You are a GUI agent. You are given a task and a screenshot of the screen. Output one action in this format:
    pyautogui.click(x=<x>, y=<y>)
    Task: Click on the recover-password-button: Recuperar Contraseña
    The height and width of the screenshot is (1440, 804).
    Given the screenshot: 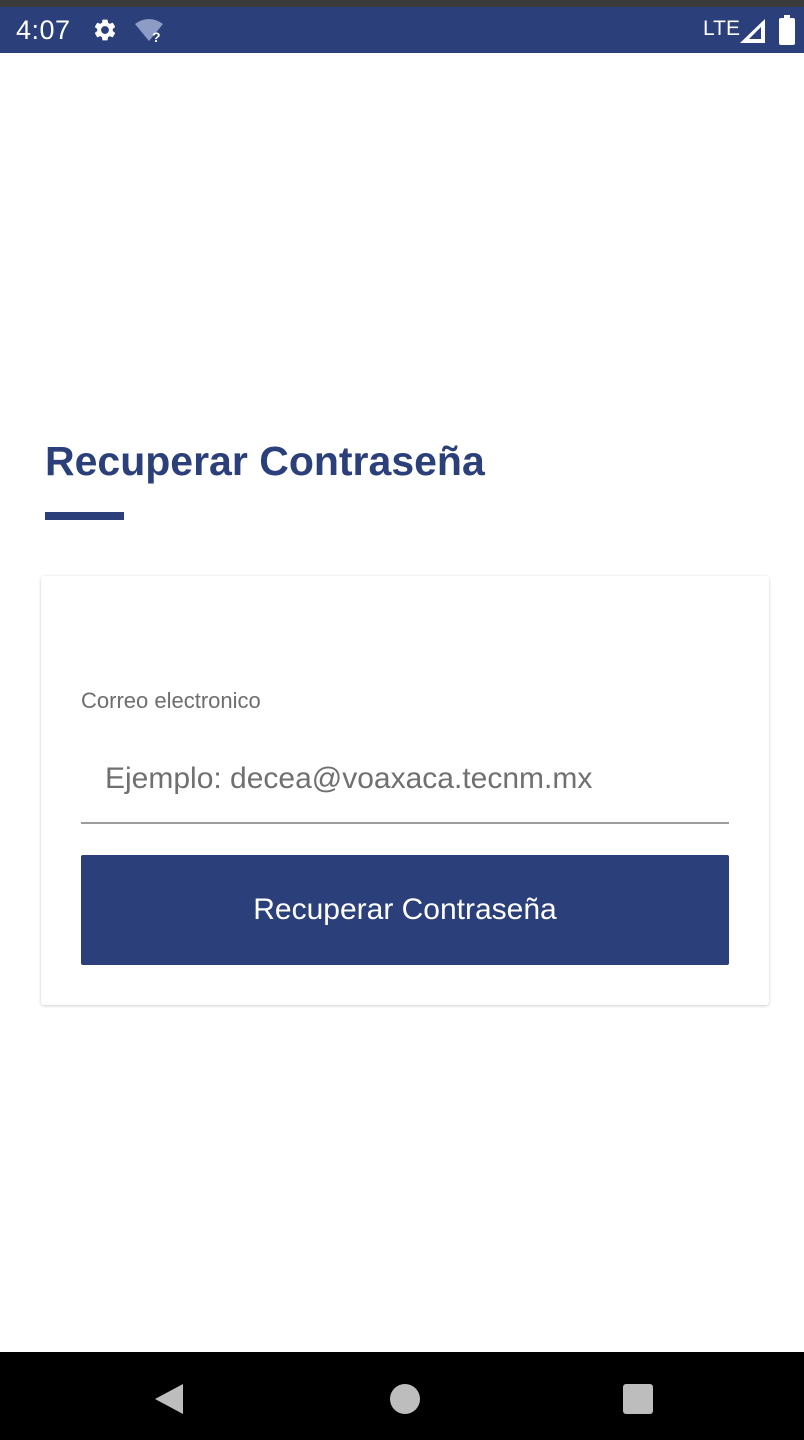 What is the action you would take?
    pyautogui.click(x=405, y=910)
    